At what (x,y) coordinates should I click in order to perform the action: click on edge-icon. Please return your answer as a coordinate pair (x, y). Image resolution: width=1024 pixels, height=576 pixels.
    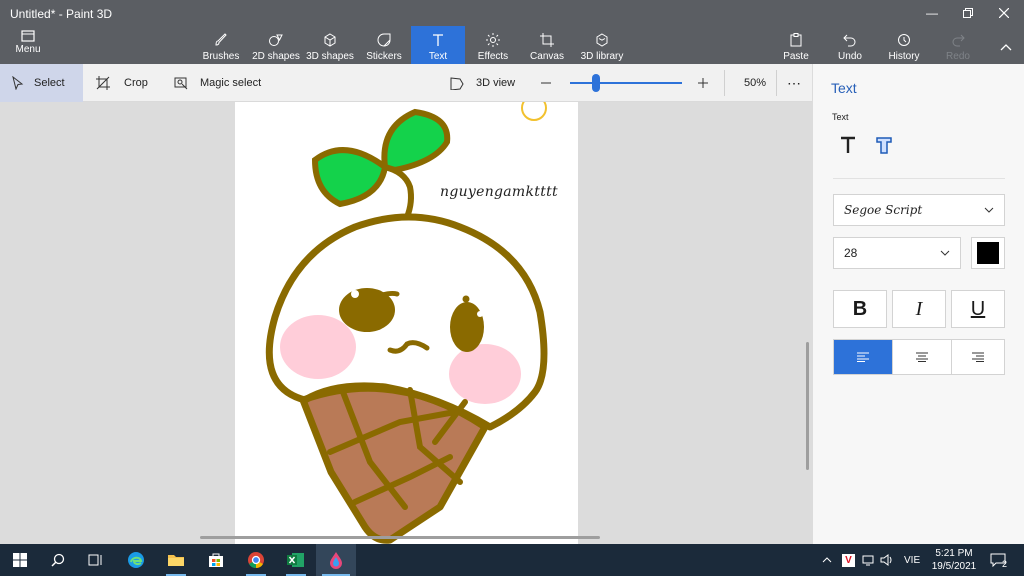
    Looking at the image, I should click on (136, 560).